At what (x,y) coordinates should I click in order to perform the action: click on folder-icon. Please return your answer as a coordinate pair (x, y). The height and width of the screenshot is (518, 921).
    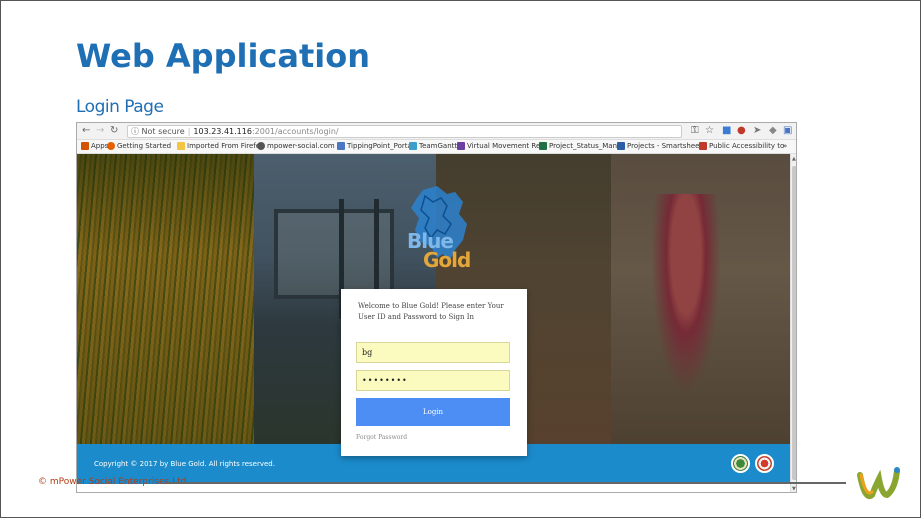
    Looking at the image, I should click on (181, 146).